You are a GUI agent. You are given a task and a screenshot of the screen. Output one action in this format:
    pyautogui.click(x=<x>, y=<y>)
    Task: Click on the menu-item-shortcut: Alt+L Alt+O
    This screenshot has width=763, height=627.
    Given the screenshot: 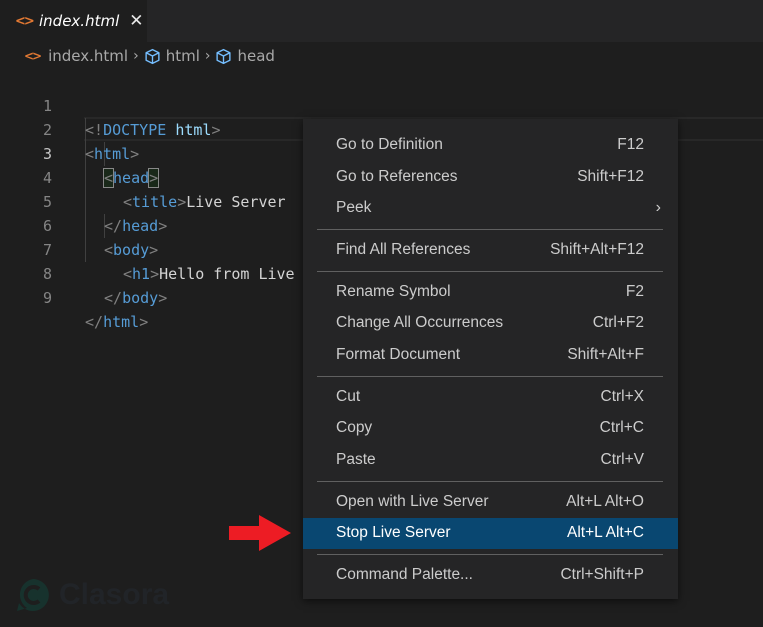 What is the action you would take?
    pyautogui.click(x=605, y=501)
    